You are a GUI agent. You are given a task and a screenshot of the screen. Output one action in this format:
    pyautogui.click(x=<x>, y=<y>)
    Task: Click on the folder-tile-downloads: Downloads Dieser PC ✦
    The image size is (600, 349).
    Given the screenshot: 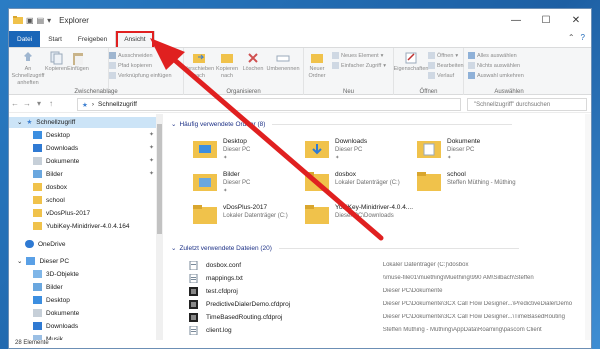 What is the action you would take?
    pyautogui.click(x=365, y=150)
    